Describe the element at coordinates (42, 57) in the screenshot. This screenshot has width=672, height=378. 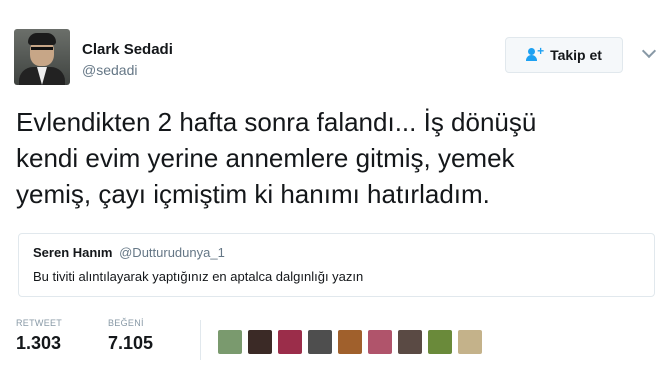
I see `avatar` at that location.